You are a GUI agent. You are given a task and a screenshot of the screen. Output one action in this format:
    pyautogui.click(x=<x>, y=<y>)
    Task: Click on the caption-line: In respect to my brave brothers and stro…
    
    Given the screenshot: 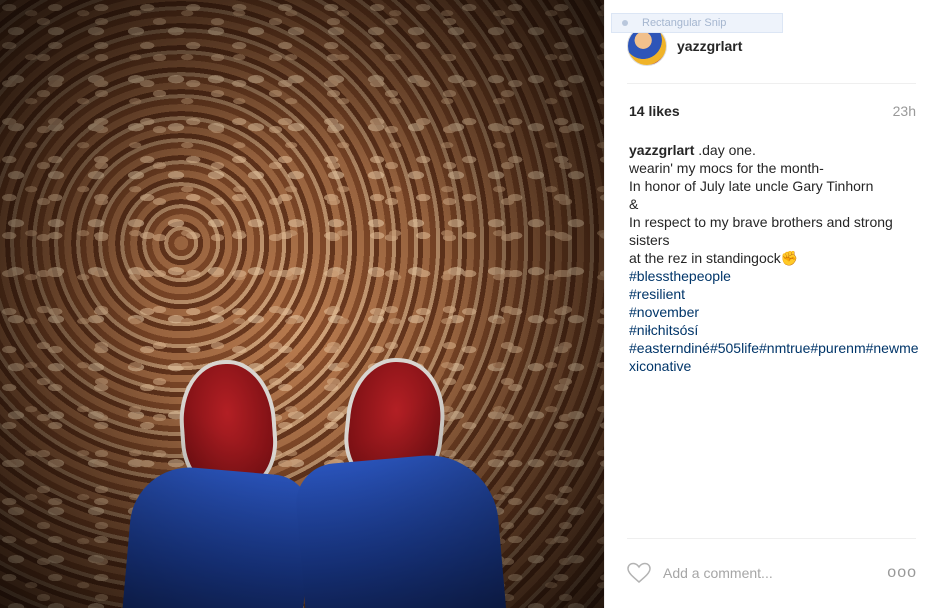 What is the action you would take?
    pyautogui.click(x=761, y=231)
    